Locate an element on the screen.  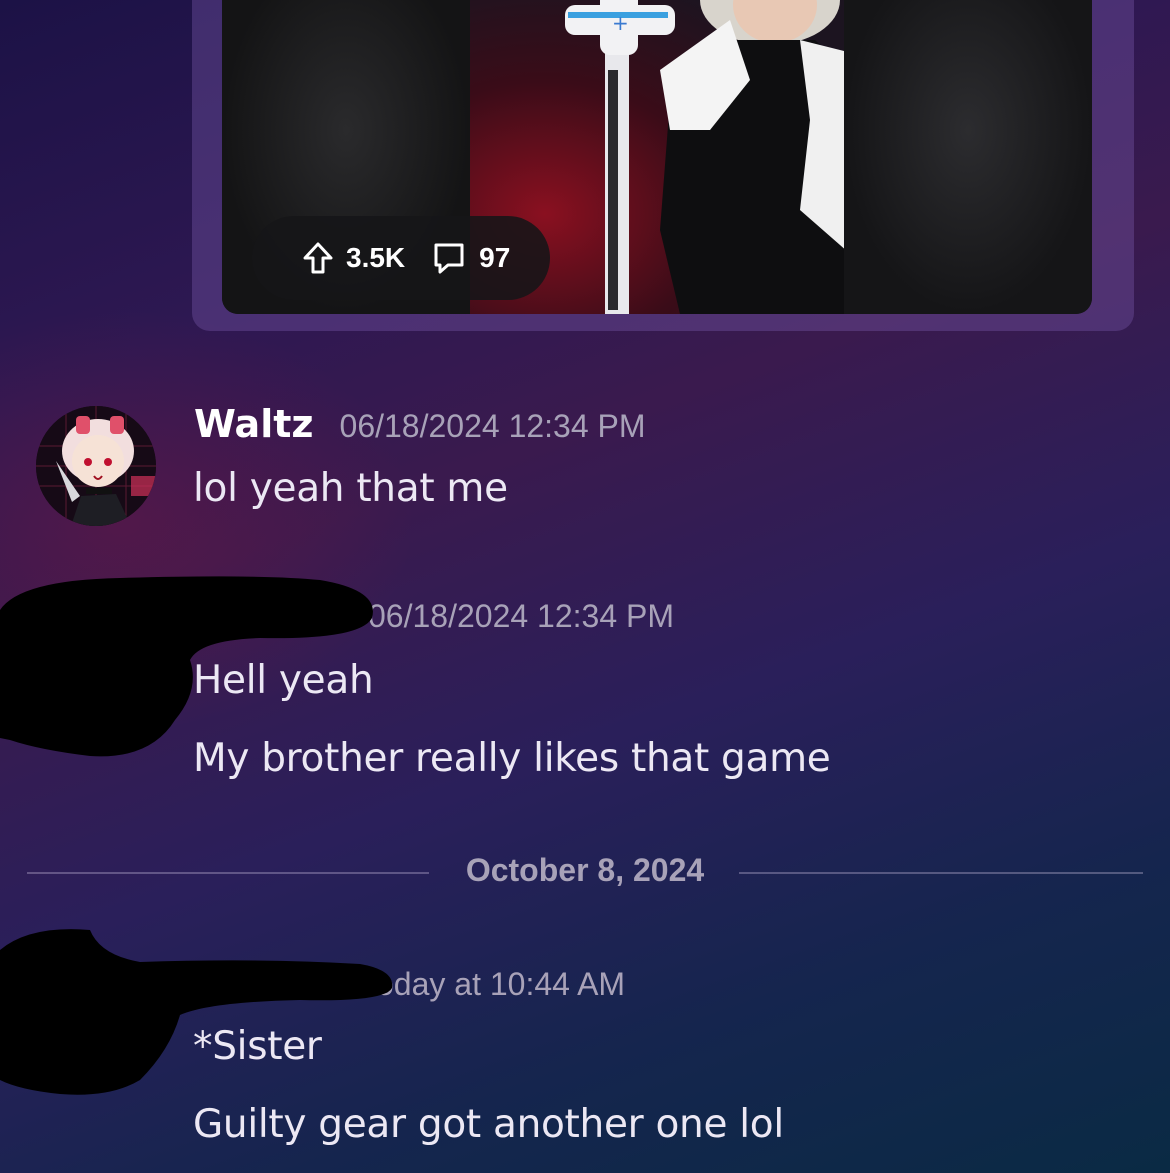
avatar is located at coordinates (96, 466).